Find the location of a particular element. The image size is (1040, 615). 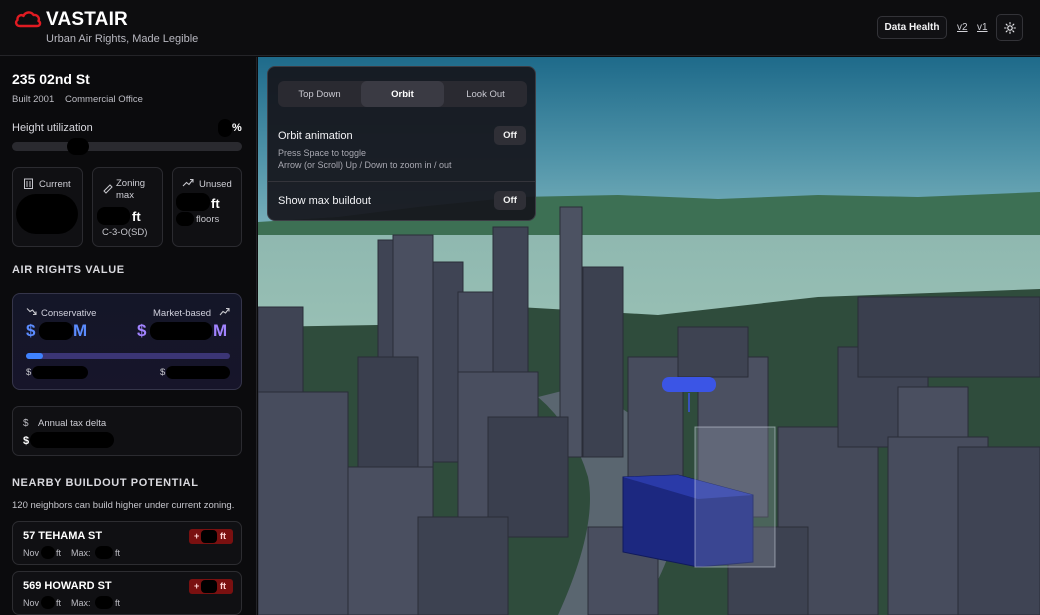

range-low-prefix: $ is located at coordinates (29, 372).